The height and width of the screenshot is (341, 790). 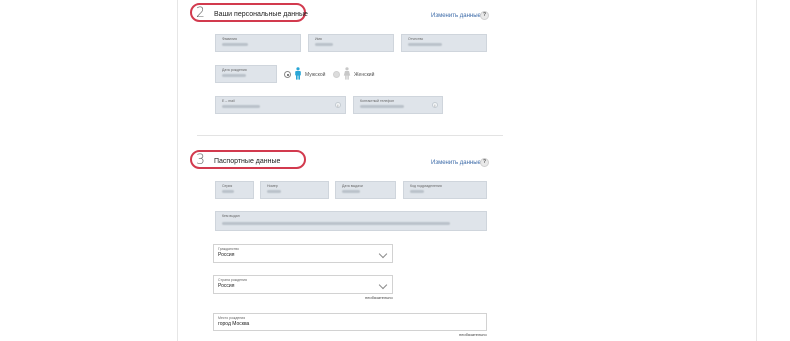 What do you see at coordinates (416, 39) in the screenshot?
I see `field-label: Отчество` at bounding box center [416, 39].